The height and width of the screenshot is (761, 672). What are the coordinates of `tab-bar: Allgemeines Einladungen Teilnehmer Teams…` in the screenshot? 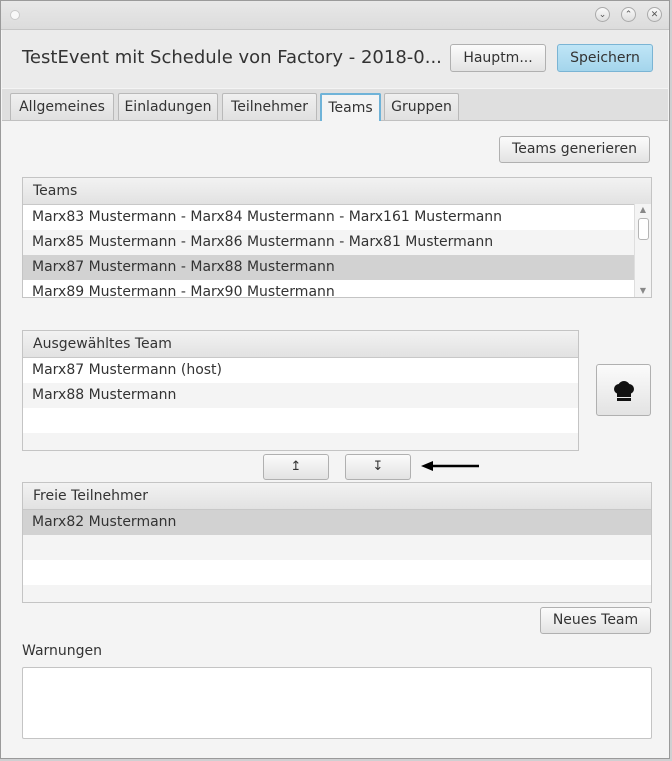 It's located at (335, 105).